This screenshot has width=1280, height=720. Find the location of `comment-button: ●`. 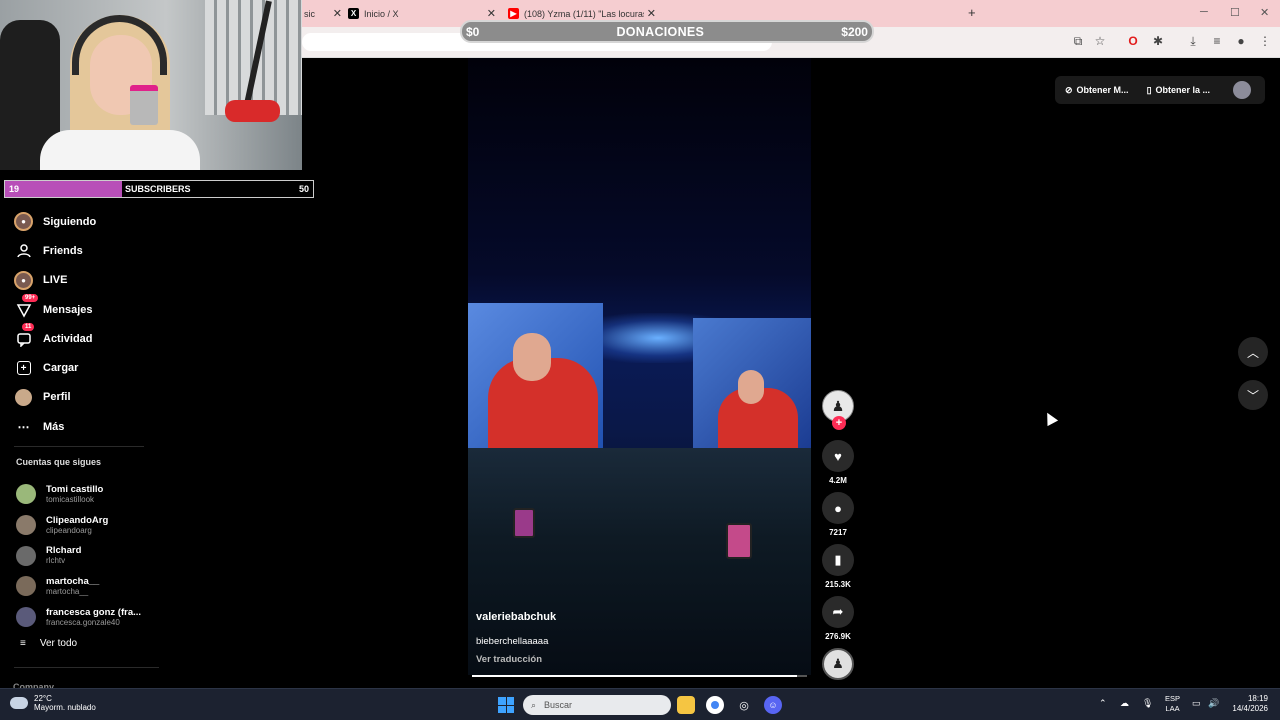

comment-button: ● is located at coordinates (838, 508).